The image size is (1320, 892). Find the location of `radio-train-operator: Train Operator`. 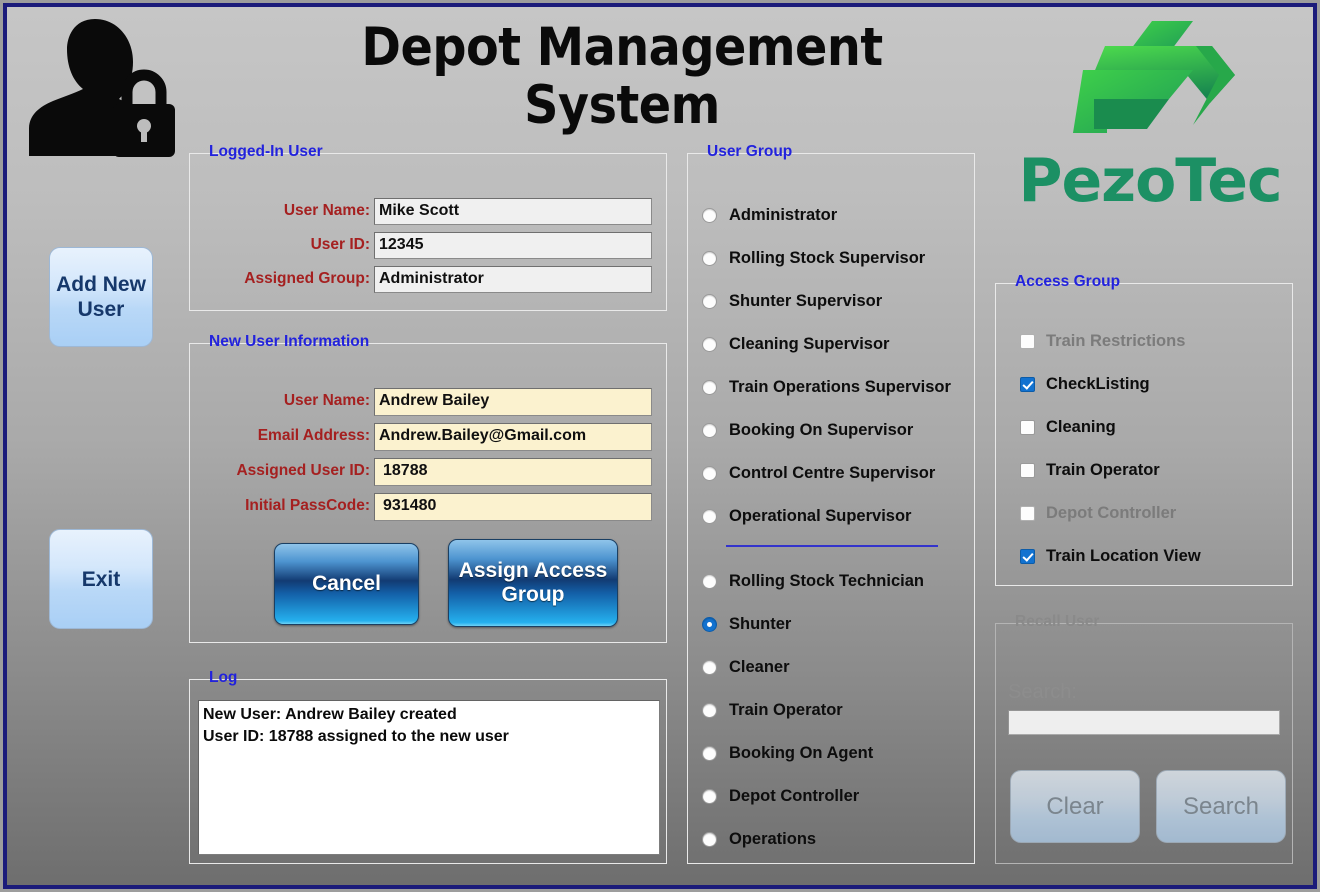

radio-train-operator: Train Operator is located at coordinates (772, 710).